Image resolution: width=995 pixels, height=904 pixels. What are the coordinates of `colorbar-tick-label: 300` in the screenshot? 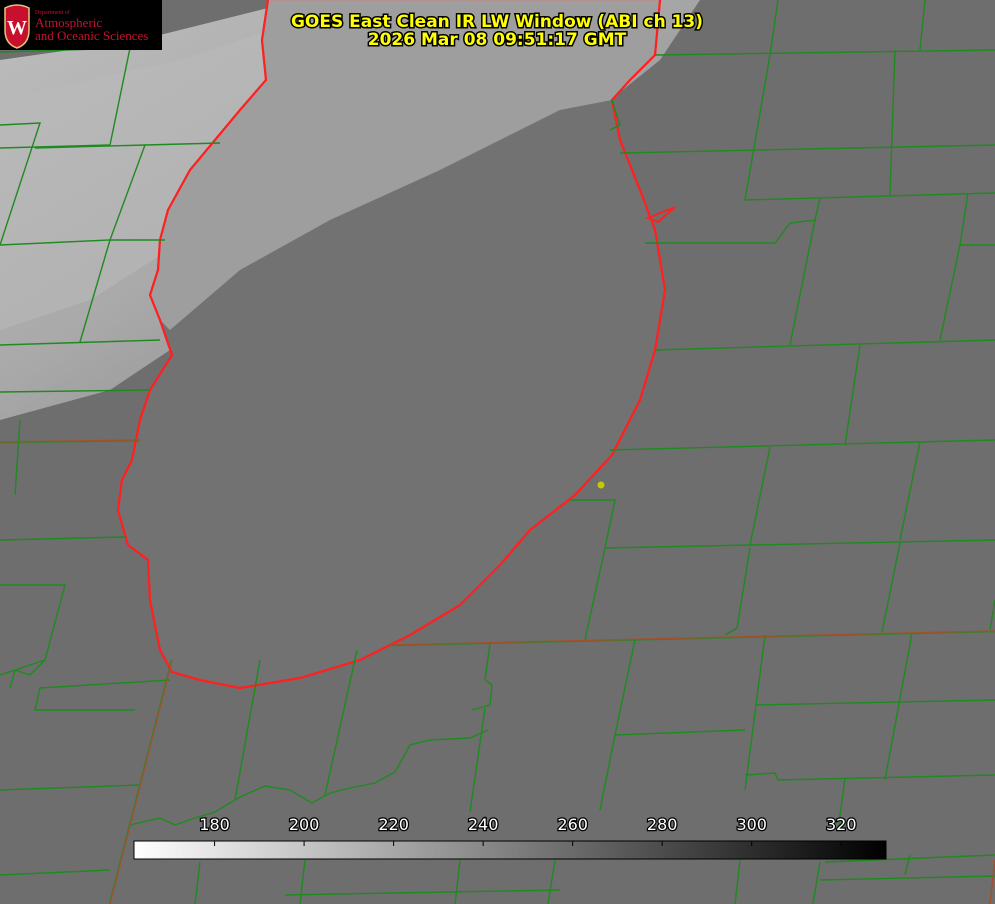 It's located at (751, 824).